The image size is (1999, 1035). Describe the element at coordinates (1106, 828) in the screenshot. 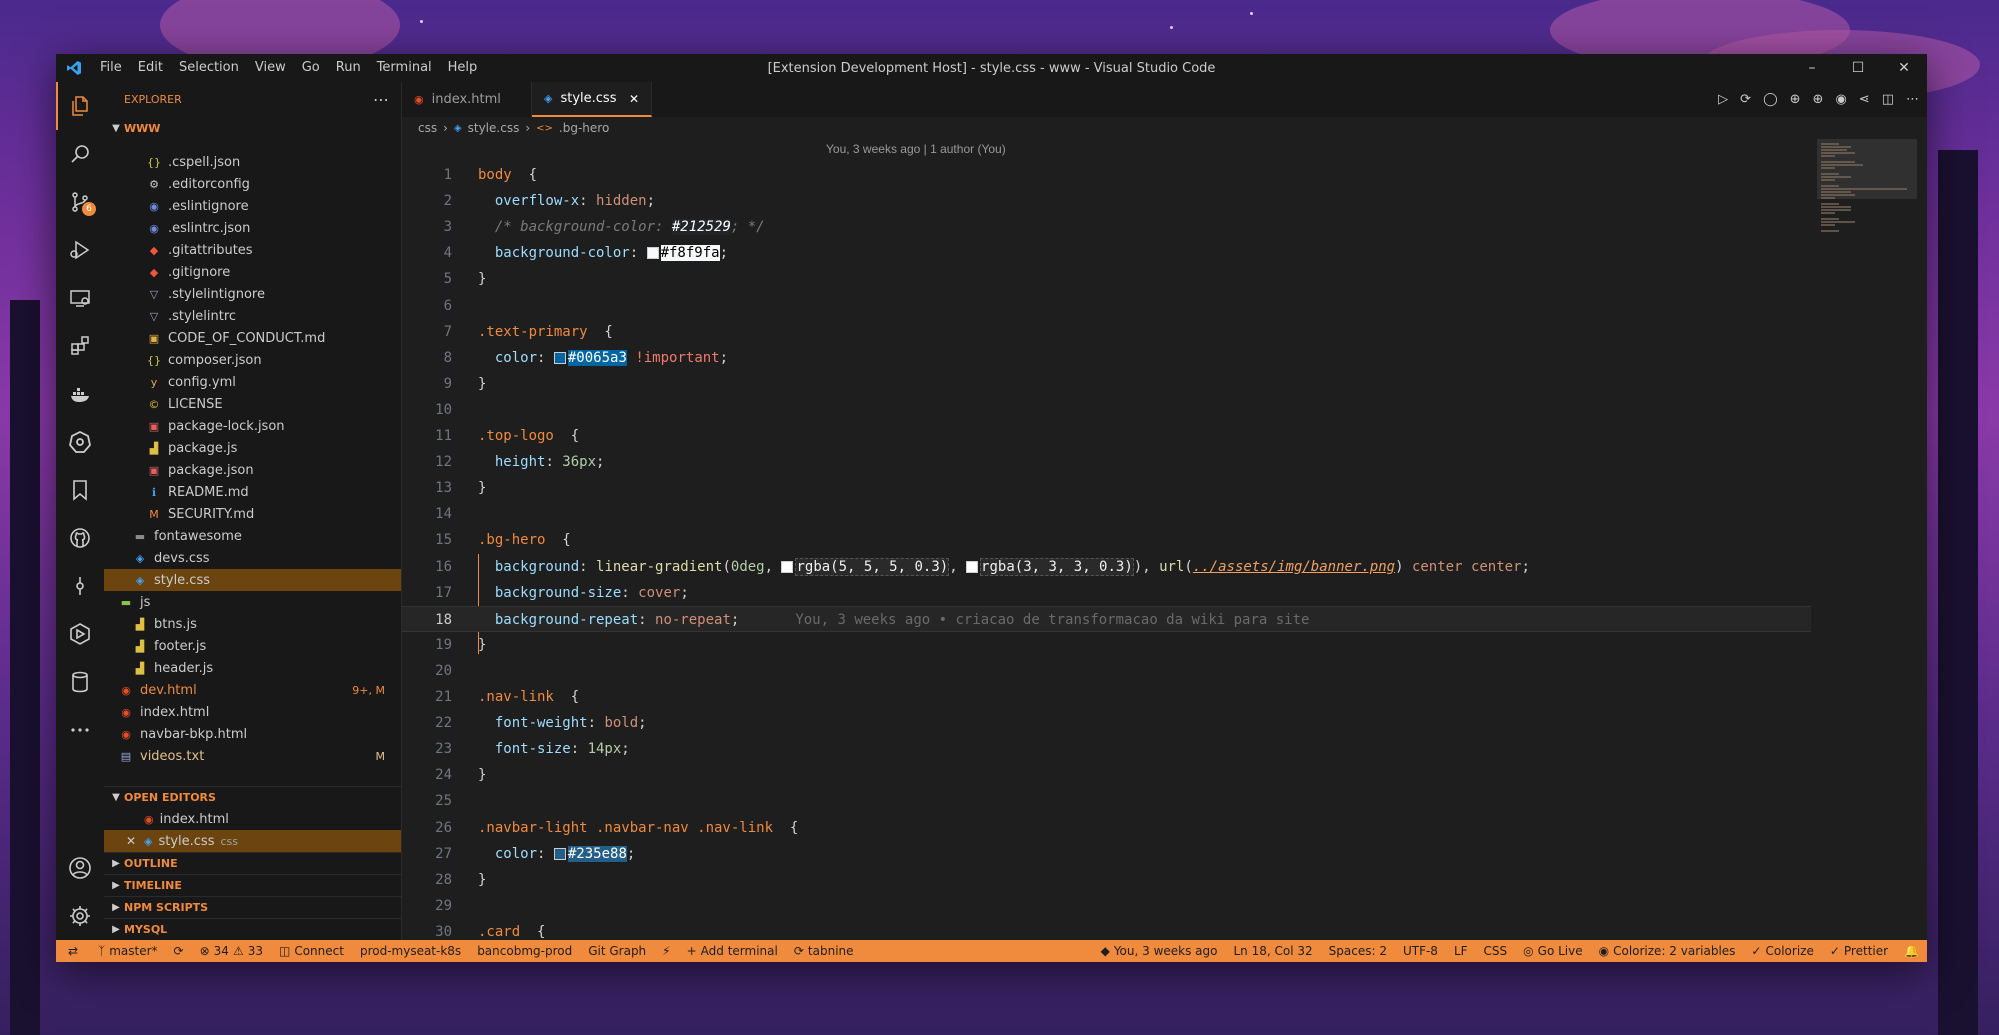

I see `code-line: 26 .navbar-light .navbar-nav .nav-link {` at that location.